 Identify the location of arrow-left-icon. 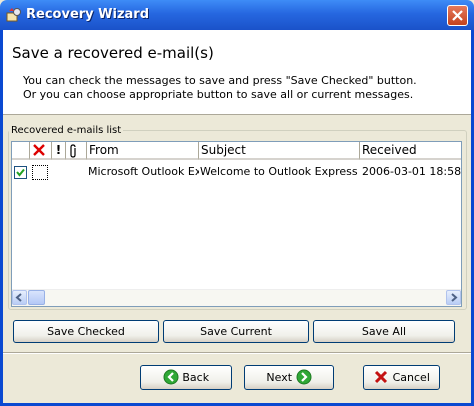
(18, 297).